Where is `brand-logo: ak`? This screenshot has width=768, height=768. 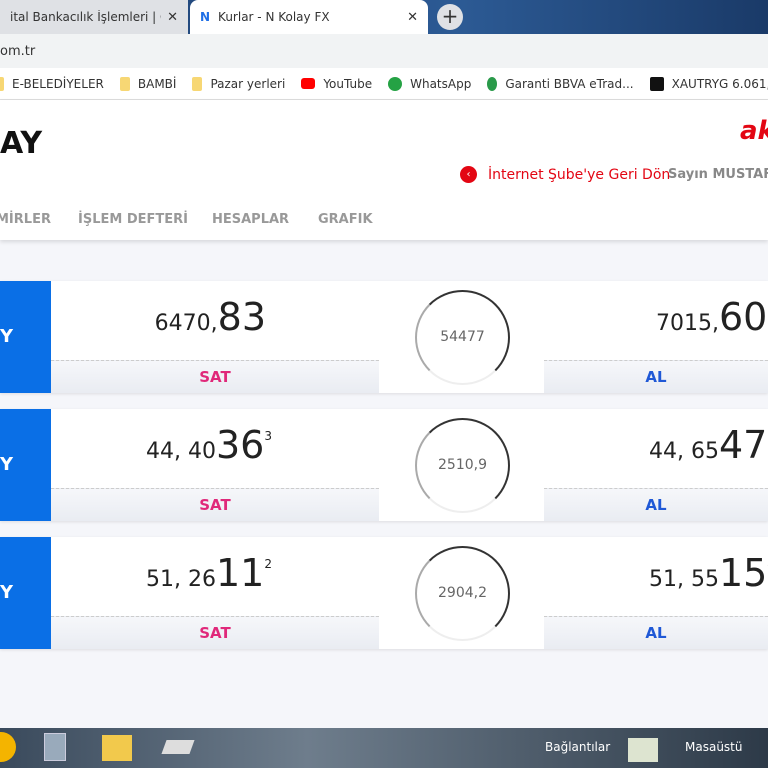
brand-logo: ak is located at coordinates (754, 131).